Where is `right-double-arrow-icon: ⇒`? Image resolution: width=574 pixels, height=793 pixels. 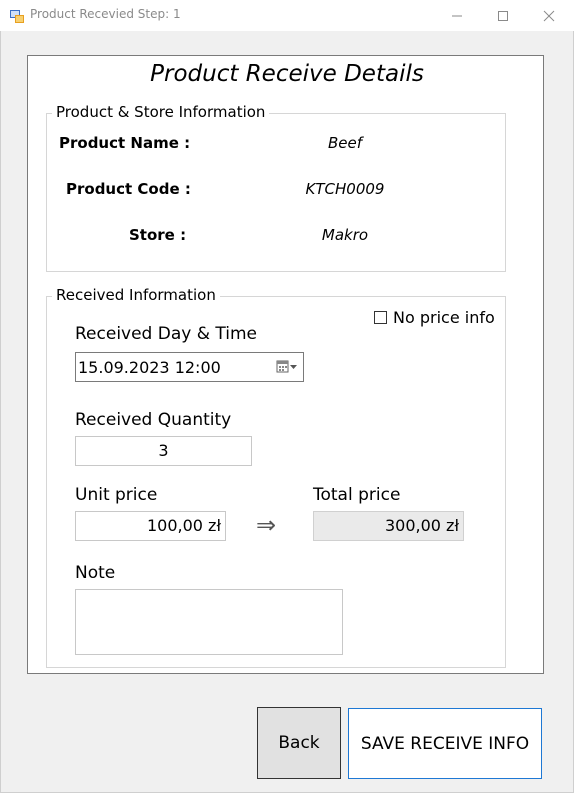
right-double-arrow-icon: ⇒ is located at coordinates (266, 525).